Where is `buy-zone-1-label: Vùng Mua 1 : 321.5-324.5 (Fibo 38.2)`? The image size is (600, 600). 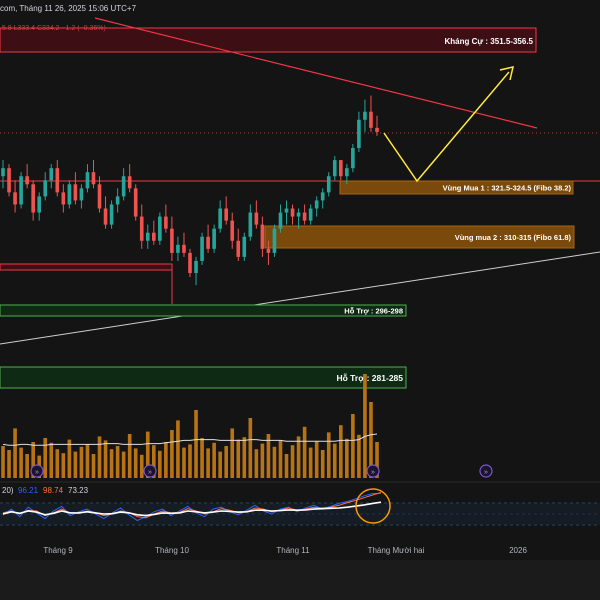 buy-zone-1-label: Vùng Mua 1 : 321.5-324.5 (Fibo 38.2) is located at coordinates (507, 188).